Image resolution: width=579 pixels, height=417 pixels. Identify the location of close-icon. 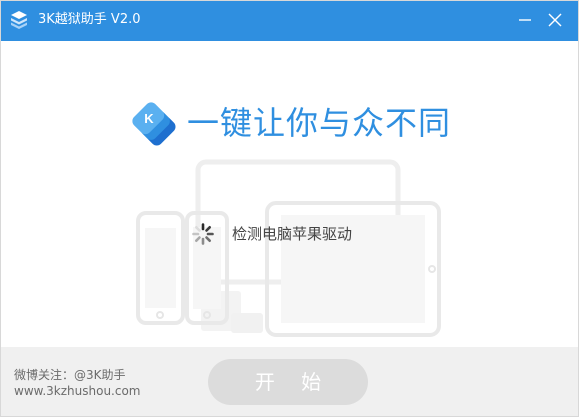
(555, 20).